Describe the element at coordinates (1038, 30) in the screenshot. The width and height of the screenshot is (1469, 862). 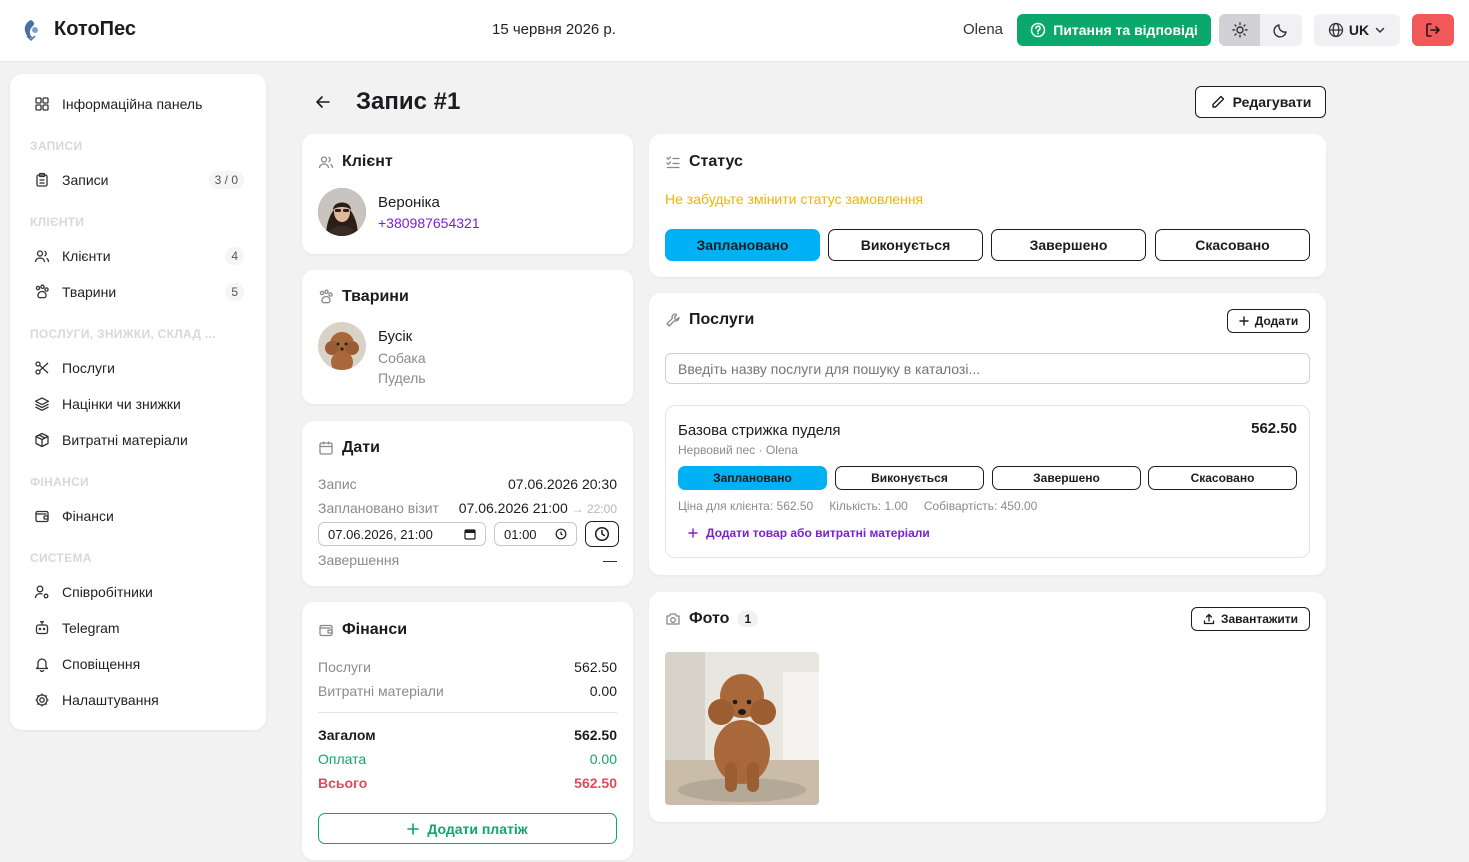
I see `question-icon` at that location.